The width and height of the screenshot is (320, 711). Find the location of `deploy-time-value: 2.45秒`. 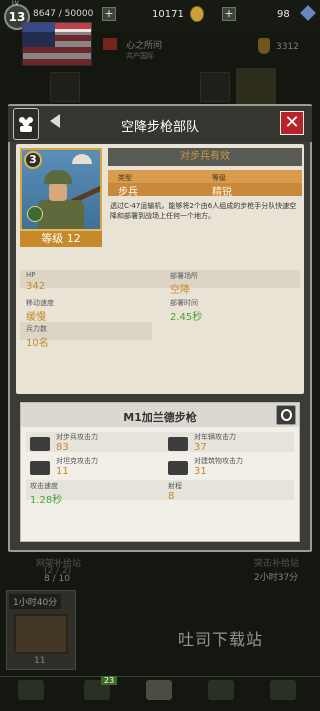

deploy-time-value: 2.45秒 is located at coordinates (186, 317).